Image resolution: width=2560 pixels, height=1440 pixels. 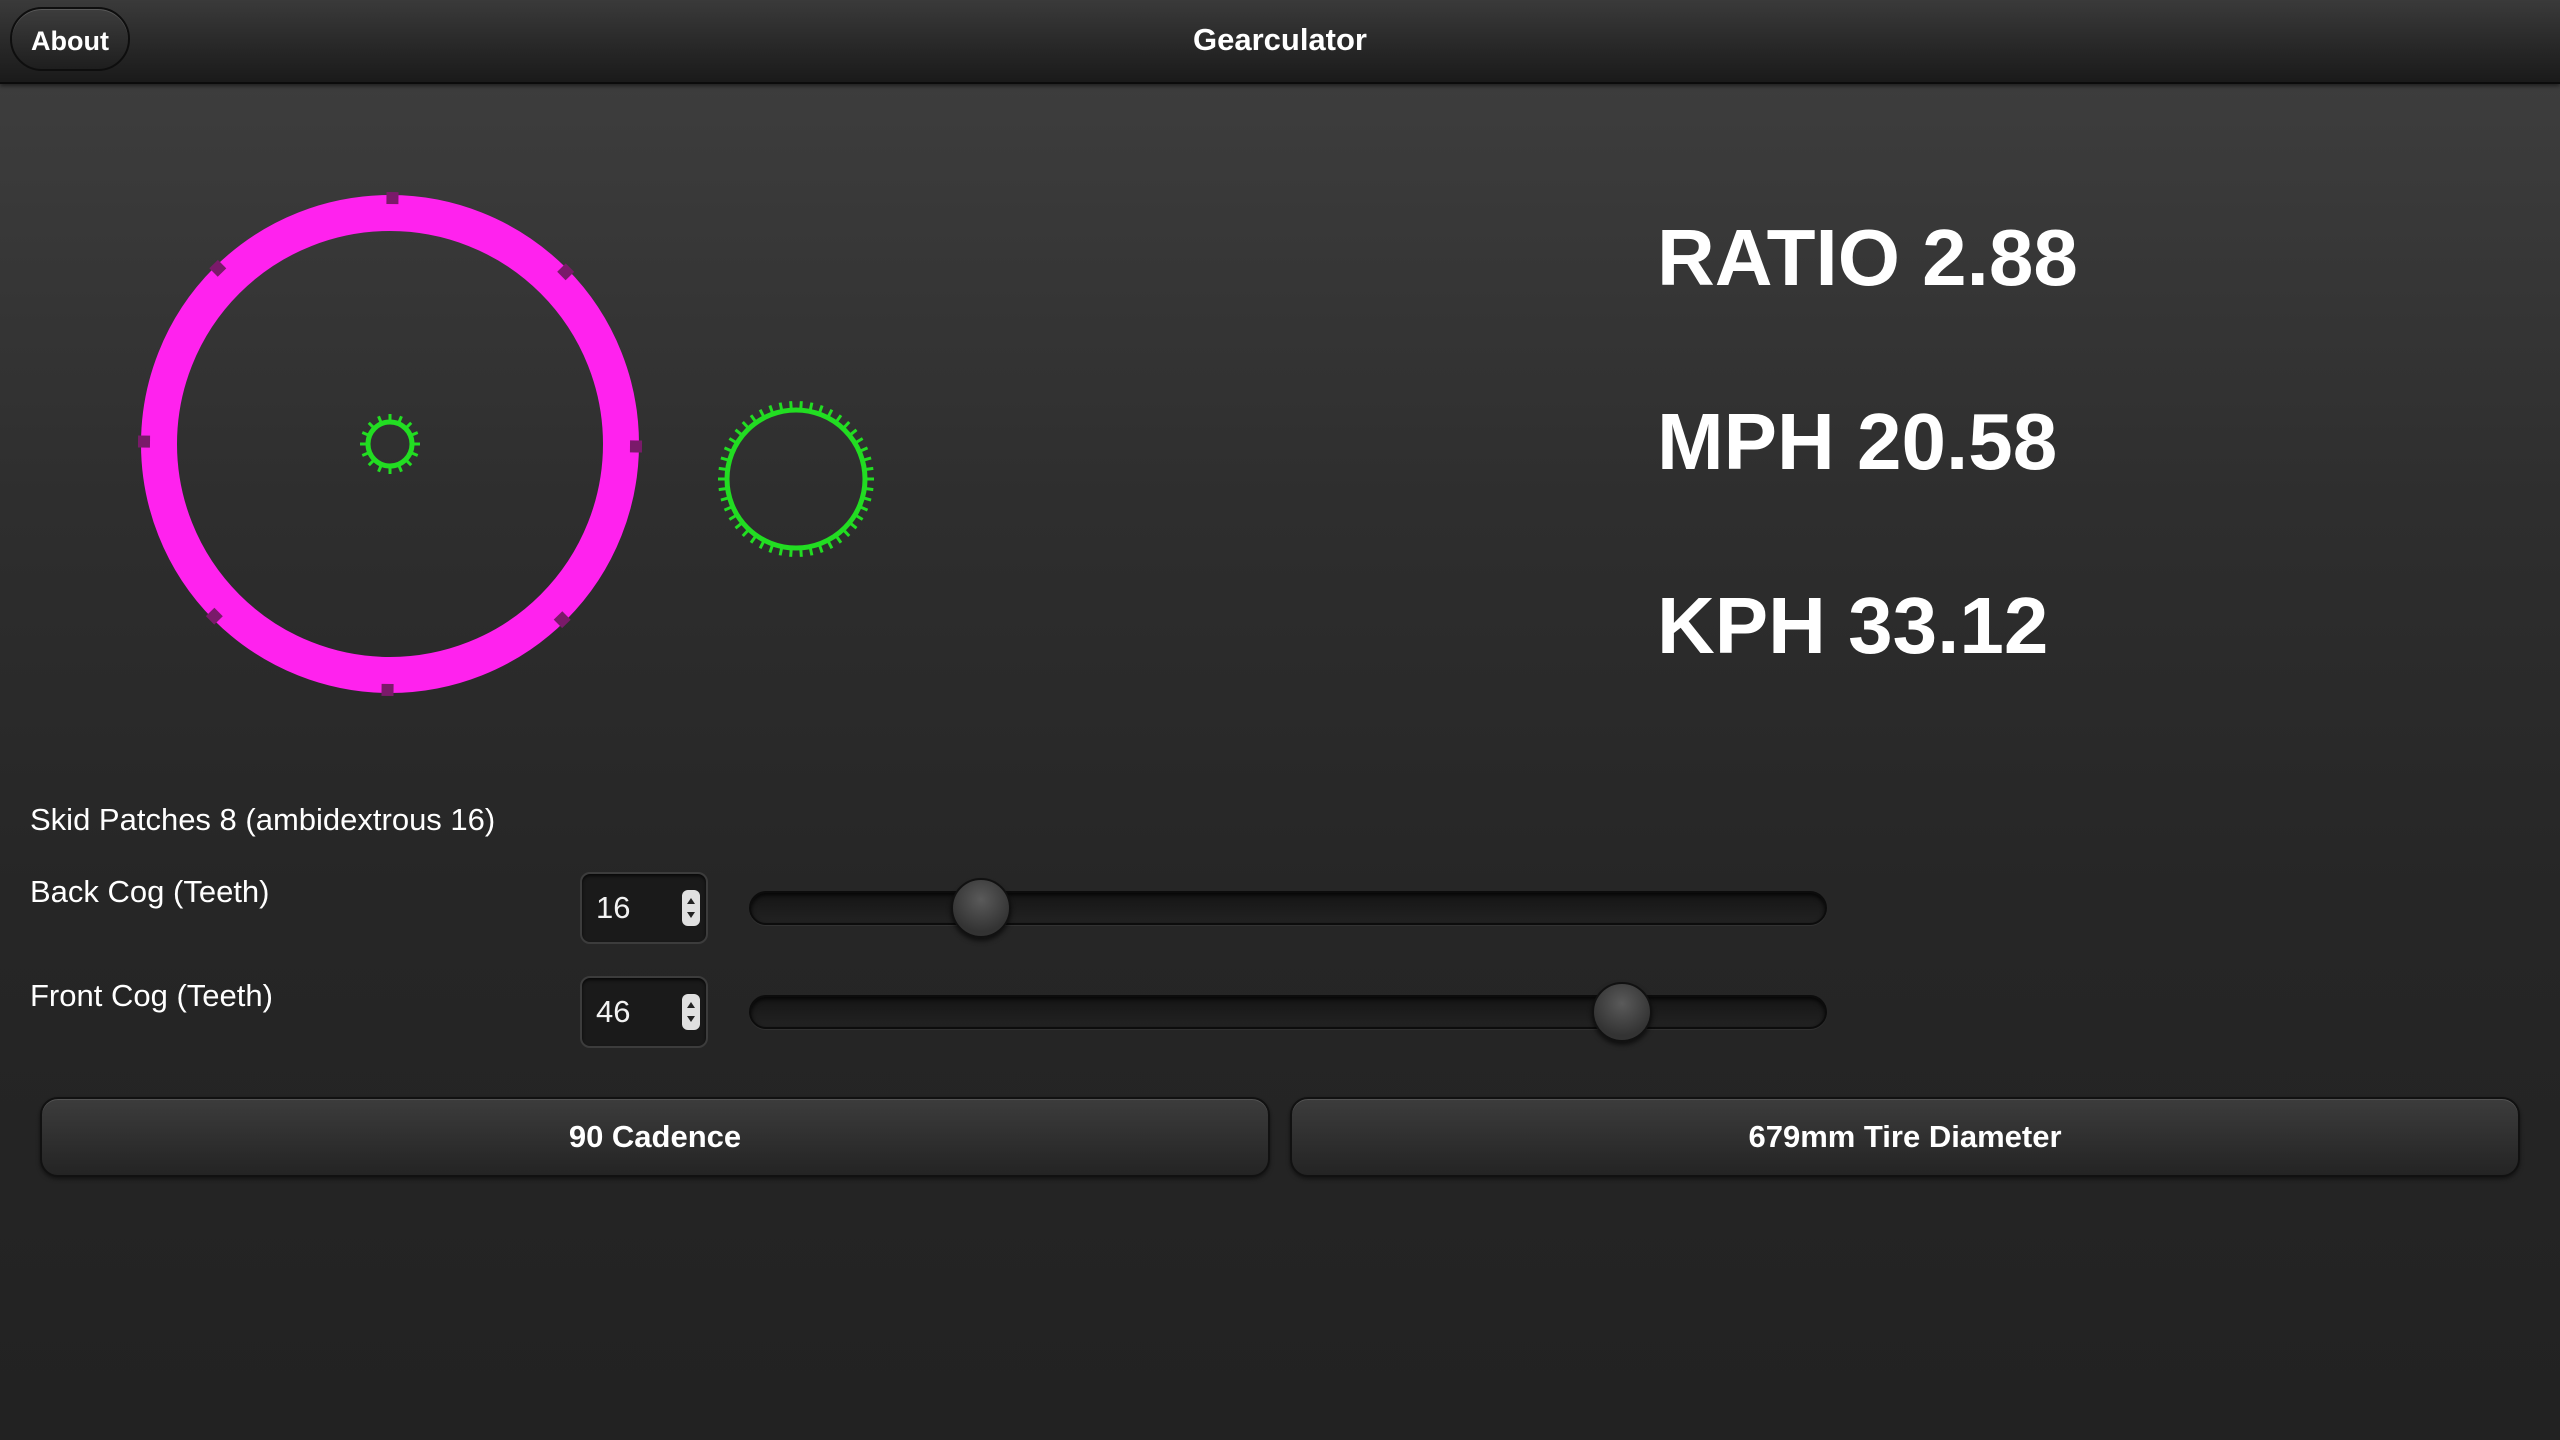 What do you see at coordinates (644, 908) in the screenshot?
I see `back-cog-stepper: 16` at bounding box center [644, 908].